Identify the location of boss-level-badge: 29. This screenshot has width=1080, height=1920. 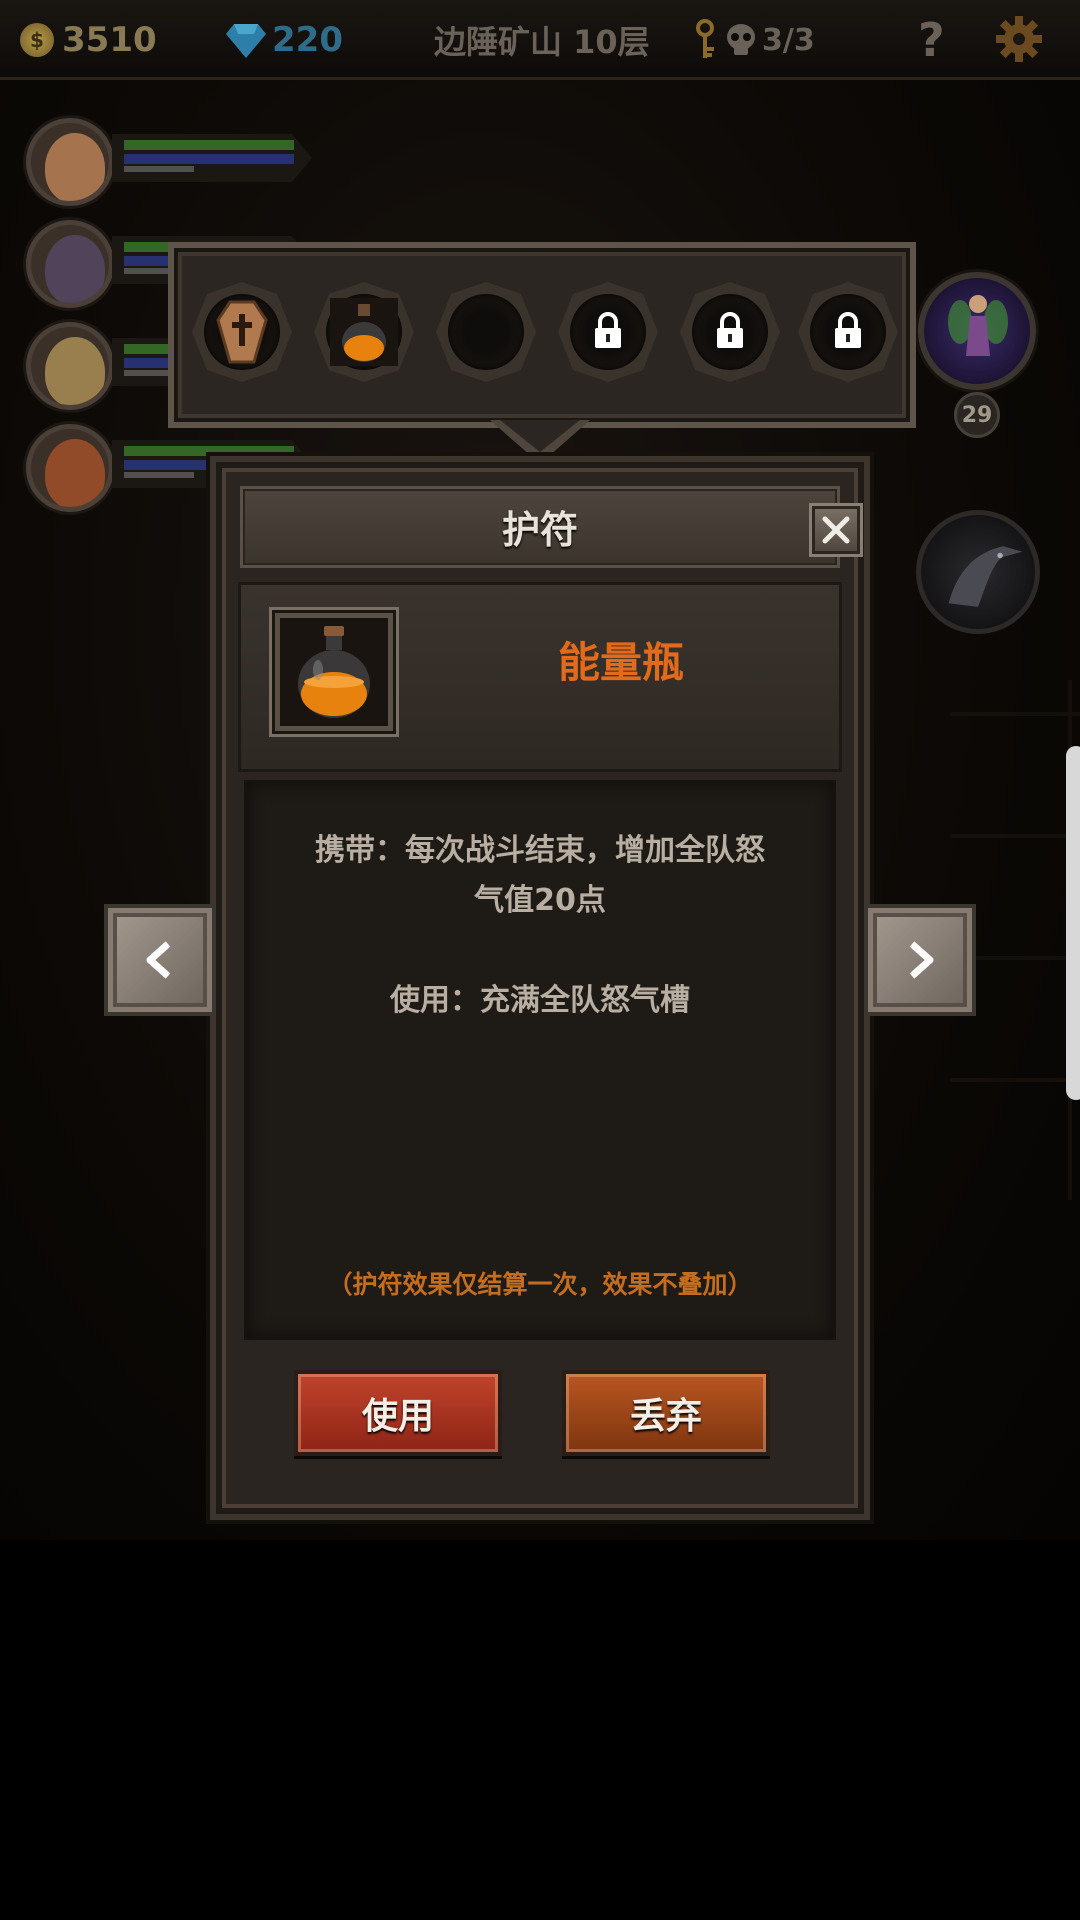
(977, 415).